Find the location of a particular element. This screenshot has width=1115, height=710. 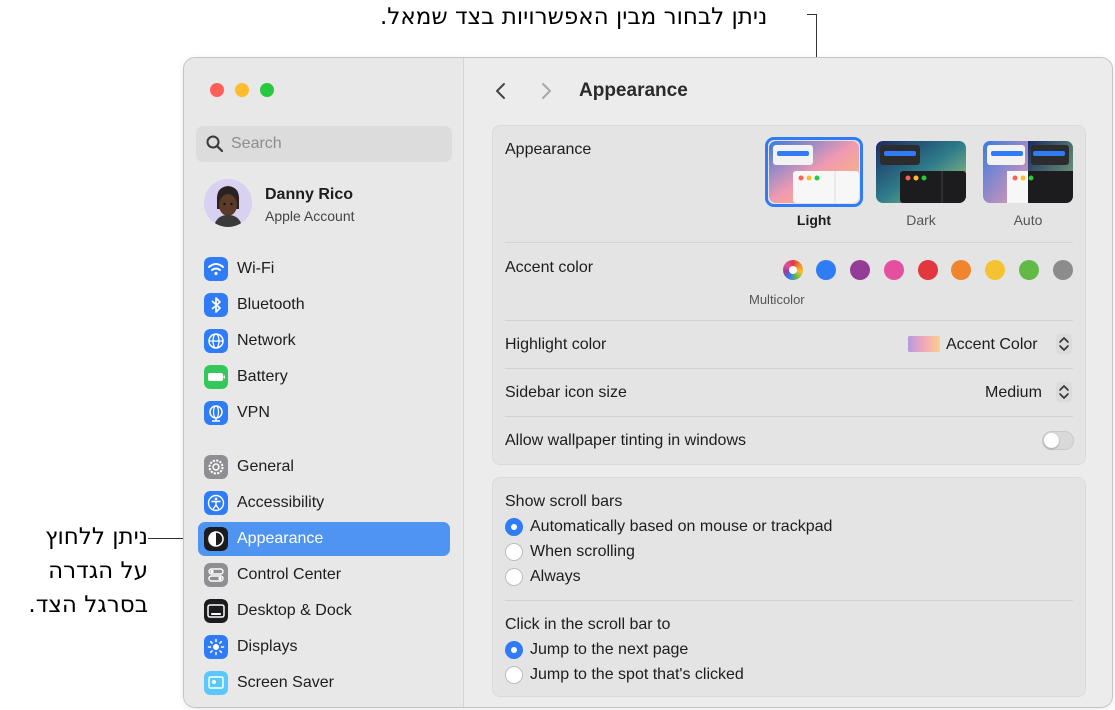

radio-scroll-when-scrolling is located at coordinates (514, 552).